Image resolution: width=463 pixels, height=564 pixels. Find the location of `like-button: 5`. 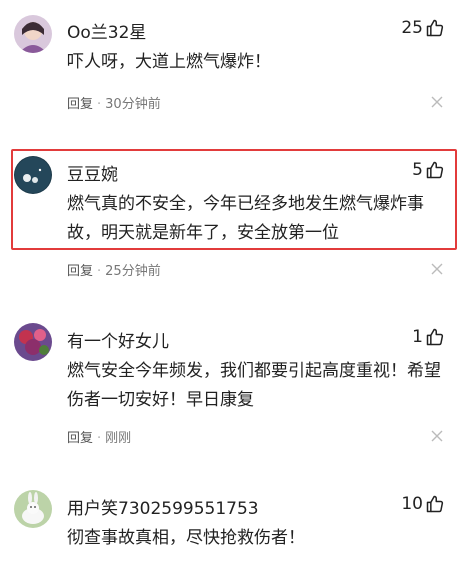

like-button: 5 is located at coordinates (428, 170).